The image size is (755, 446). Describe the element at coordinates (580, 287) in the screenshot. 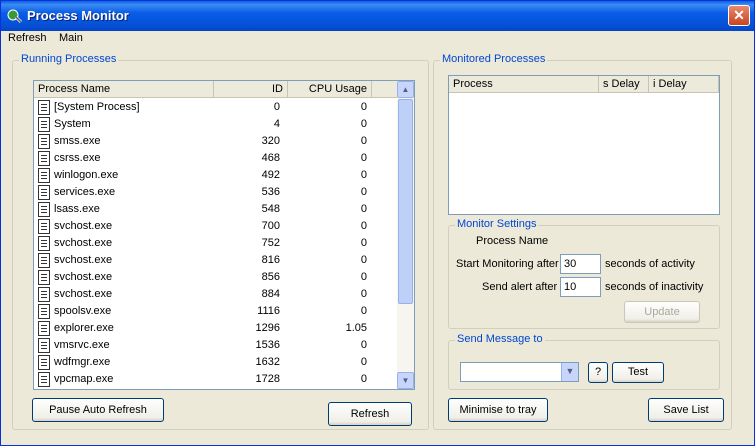

I see `send-alert-input` at that location.